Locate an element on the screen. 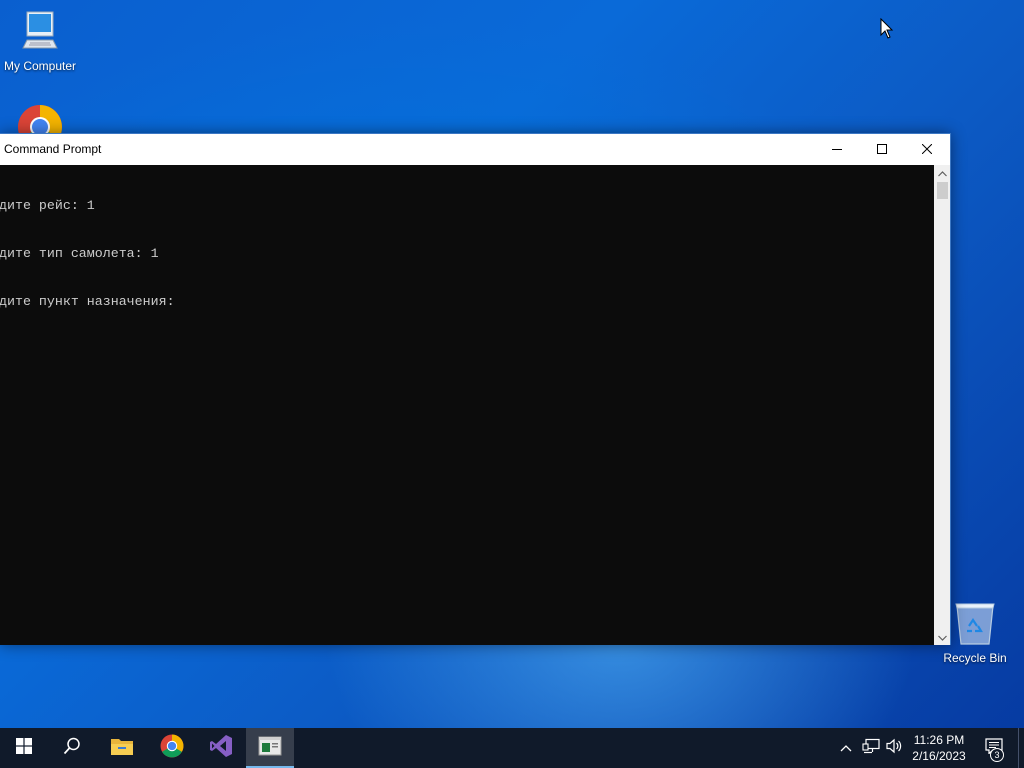  clock-date: 2/16/2023 is located at coordinates (939, 756).